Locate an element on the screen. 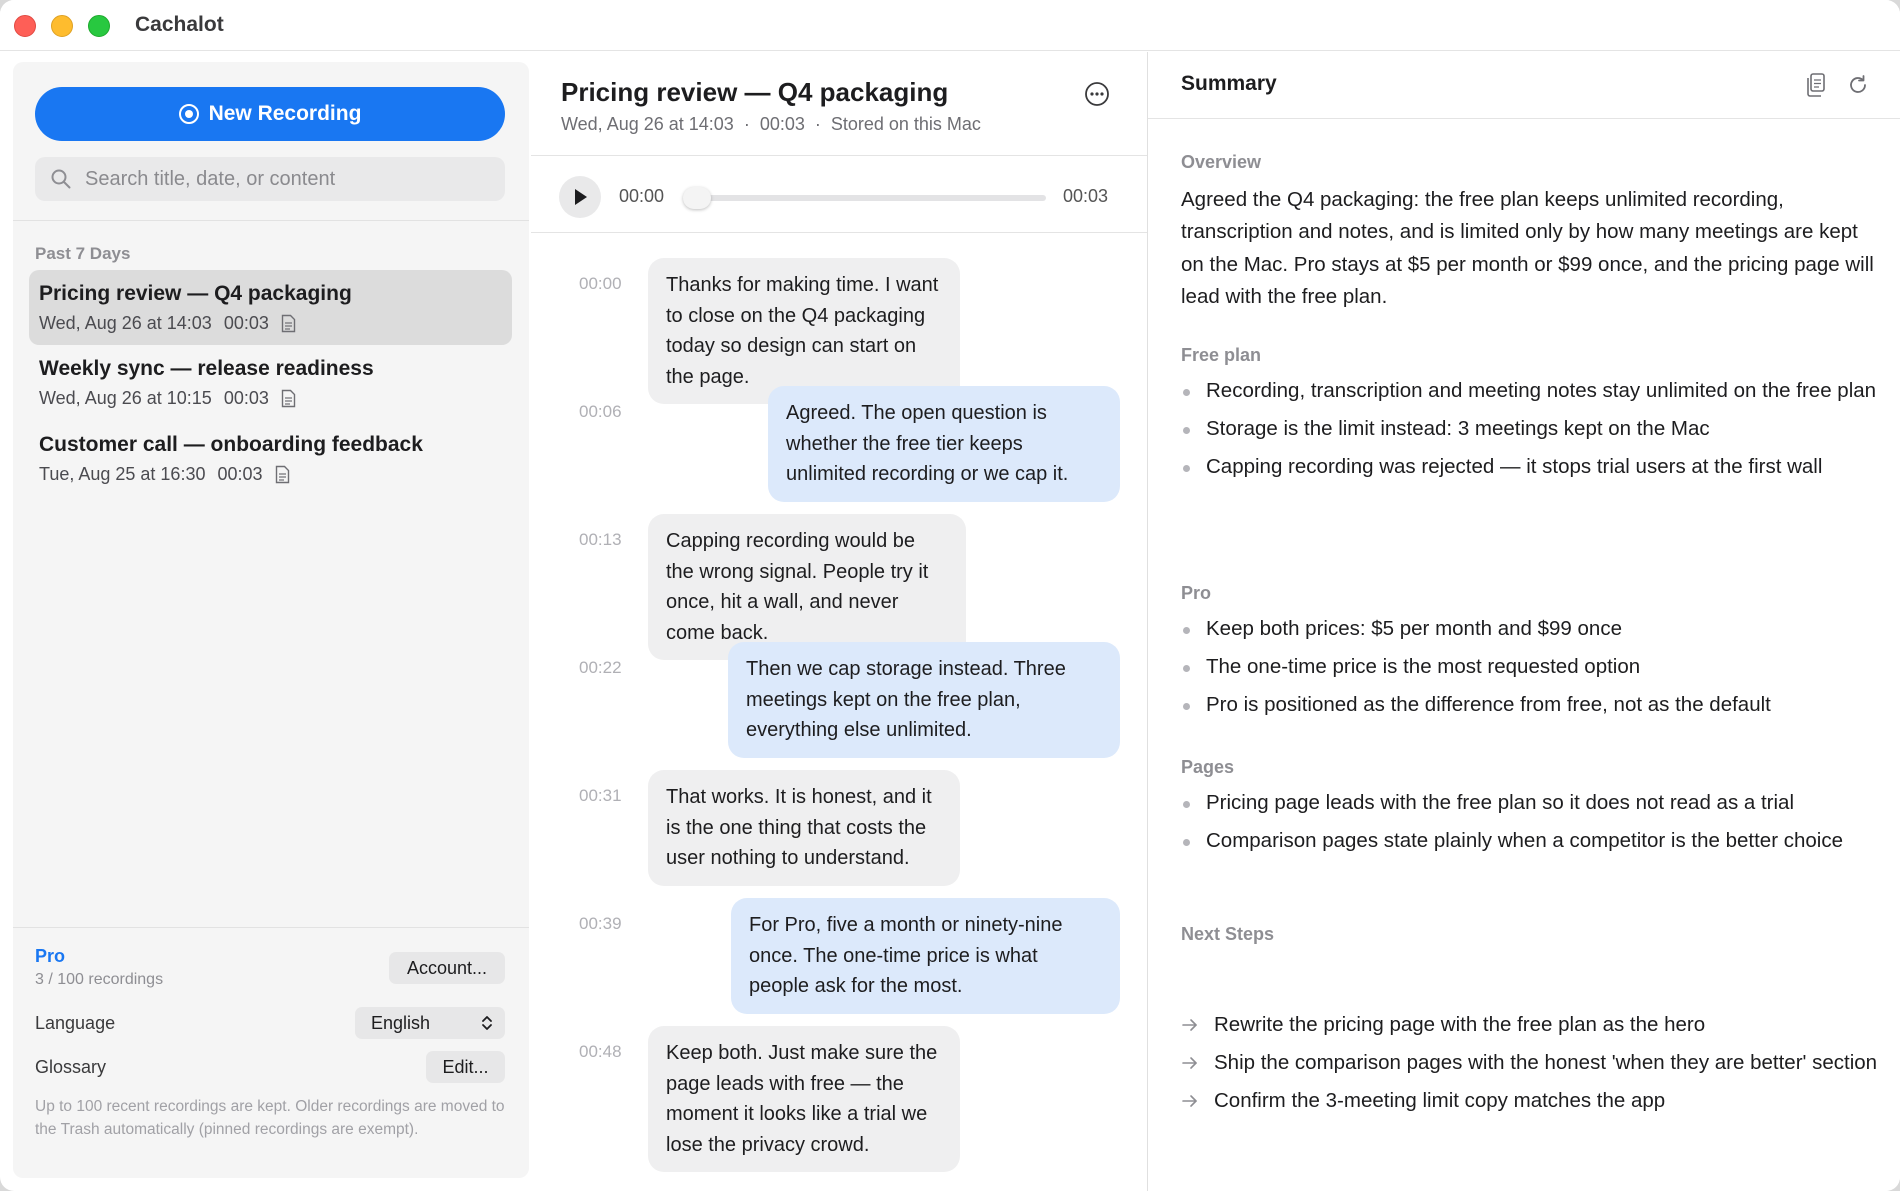 Image resolution: width=1900 pixels, height=1191 pixels. free-plan-heading: Free plan is located at coordinates (1221, 355).